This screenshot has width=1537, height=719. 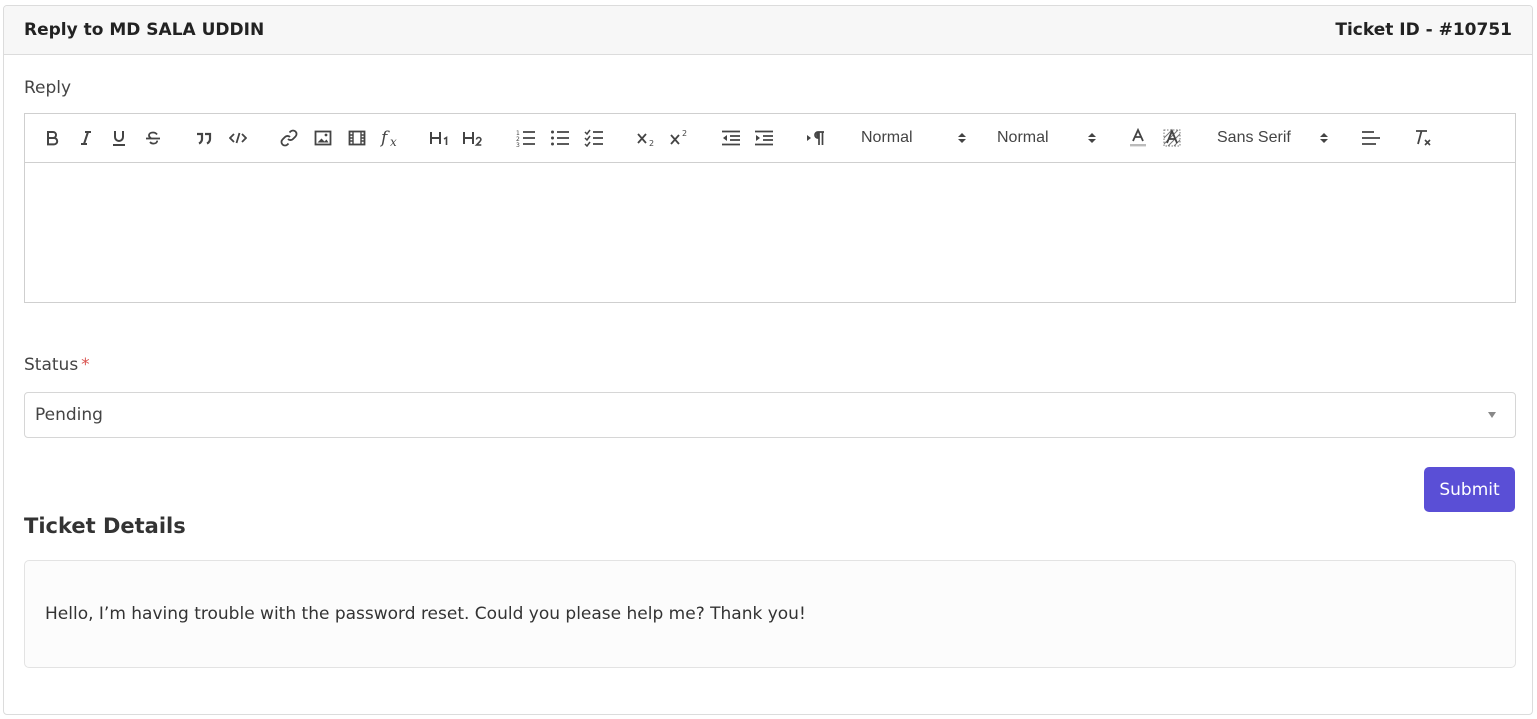 I want to click on size-picker: Normal, so click(x=1047, y=138).